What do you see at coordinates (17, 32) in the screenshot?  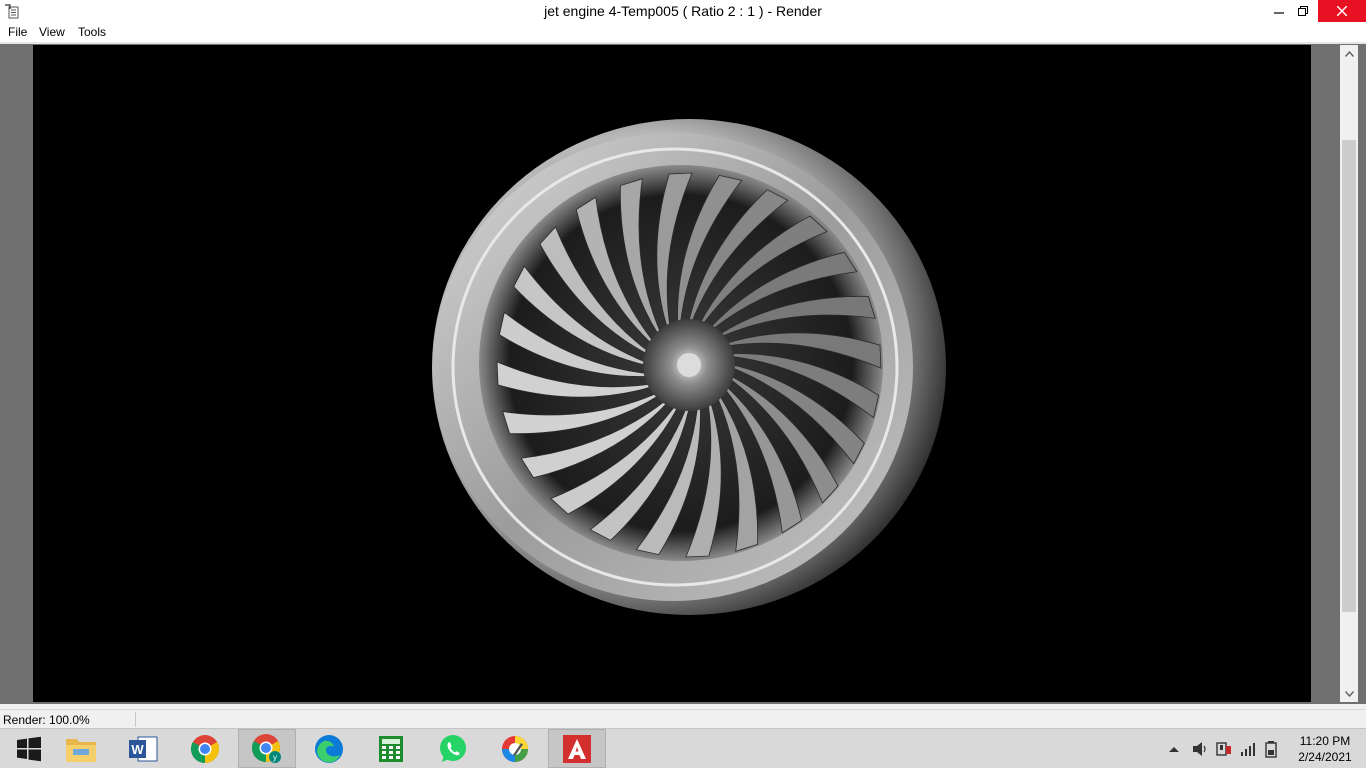 I see `menu-file: File` at bounding box center [17, 32].